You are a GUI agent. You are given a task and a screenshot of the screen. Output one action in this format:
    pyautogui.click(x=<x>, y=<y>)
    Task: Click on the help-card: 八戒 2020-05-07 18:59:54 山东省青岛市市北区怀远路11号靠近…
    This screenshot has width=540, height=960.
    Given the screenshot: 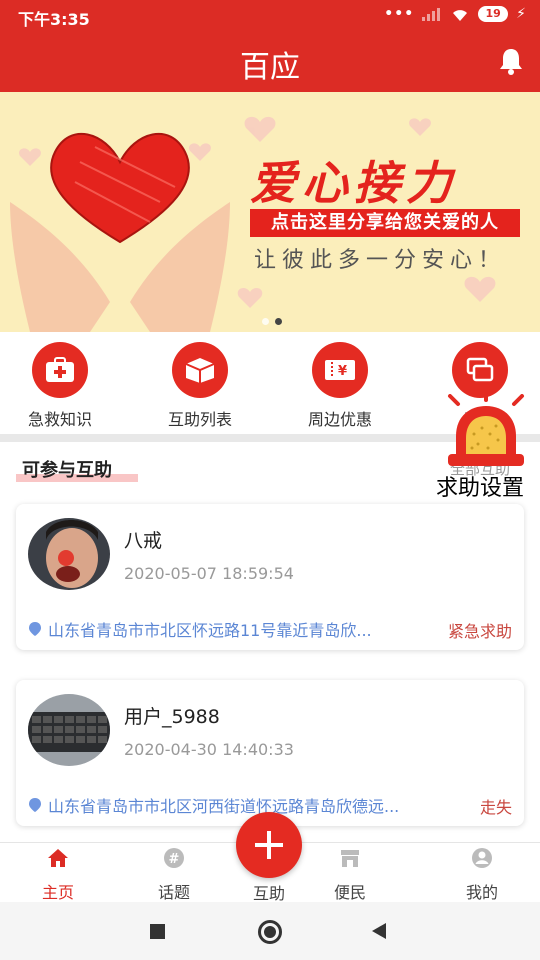 What is the action you would take?
    pyautogui.click(x=270, y=577)
    